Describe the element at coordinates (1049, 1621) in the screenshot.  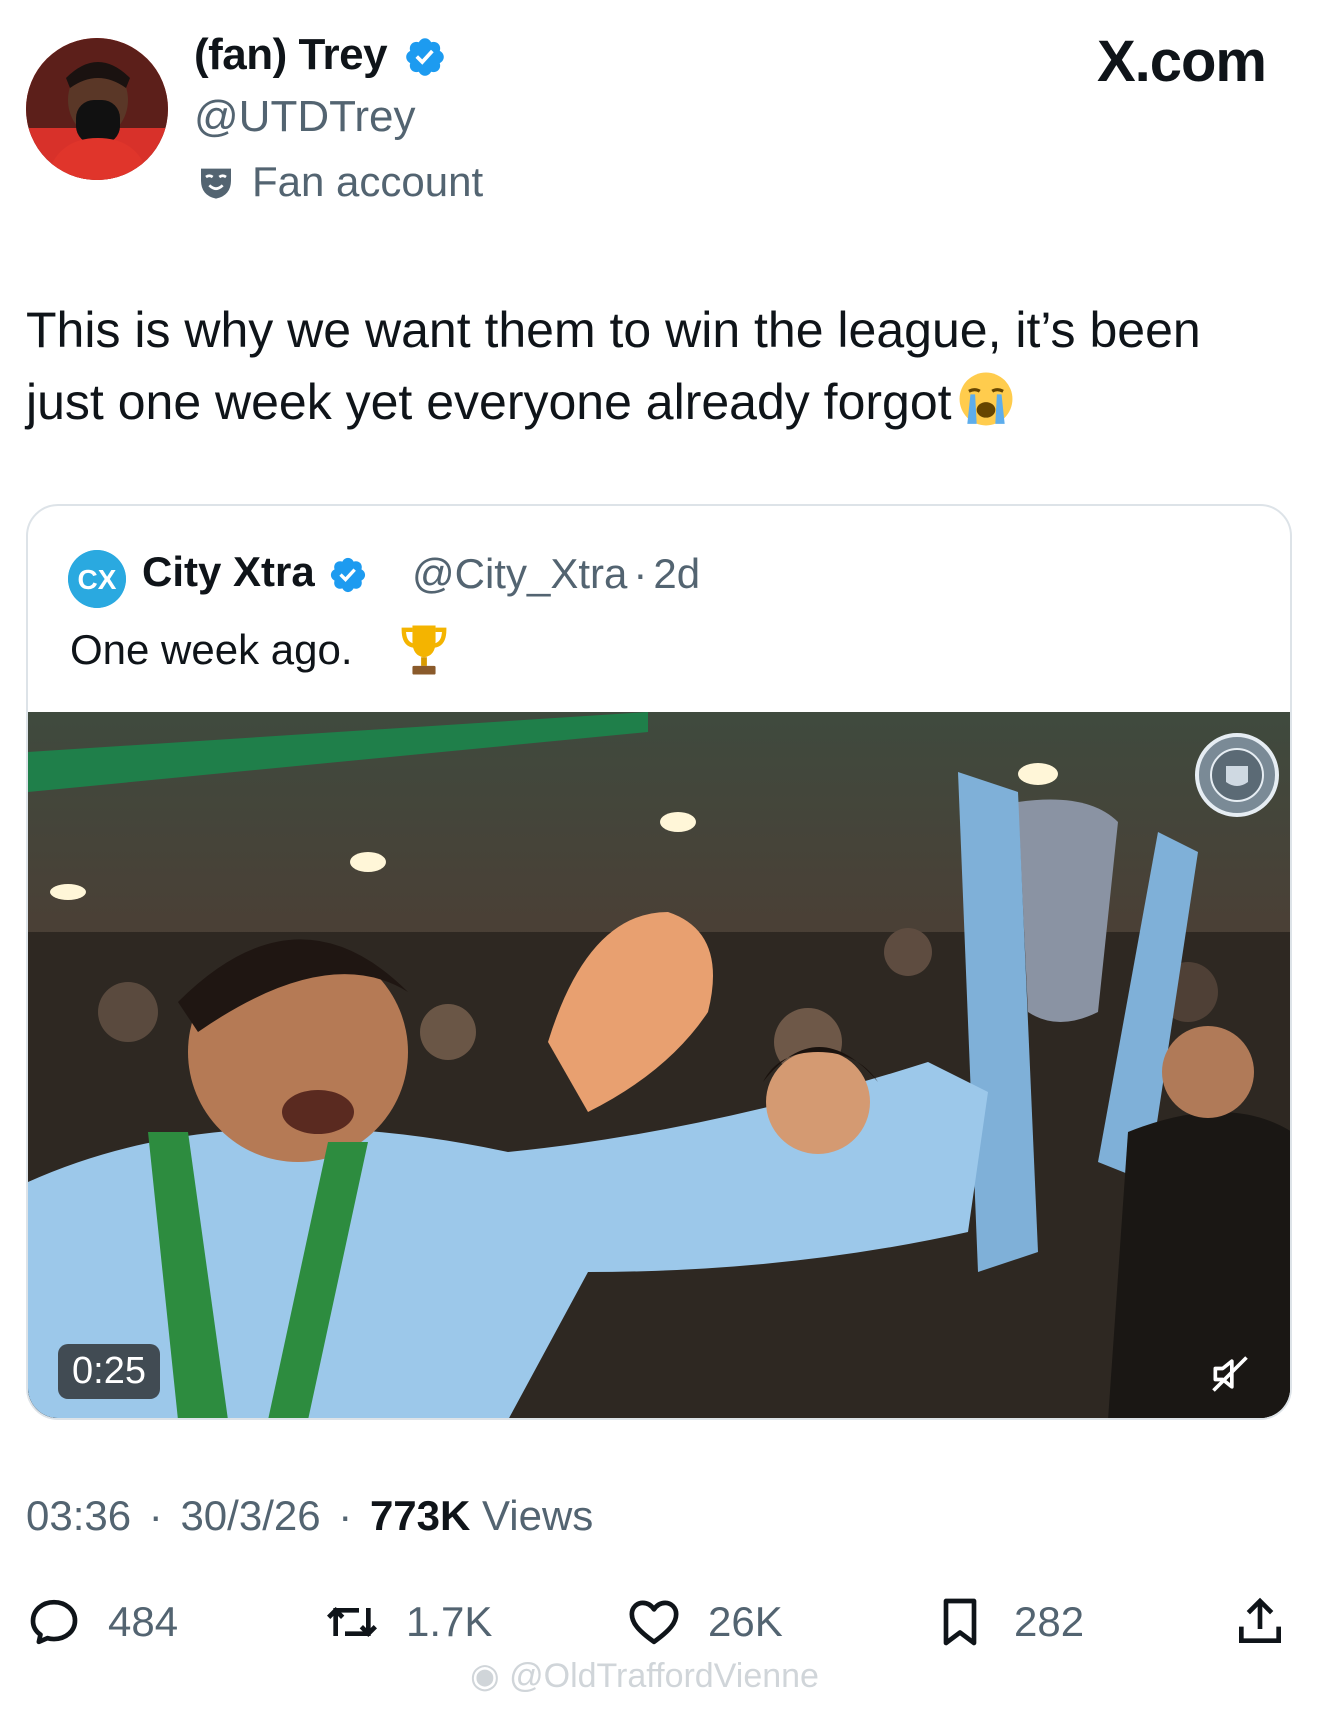
I see `bookmark-count: 282` at that location.